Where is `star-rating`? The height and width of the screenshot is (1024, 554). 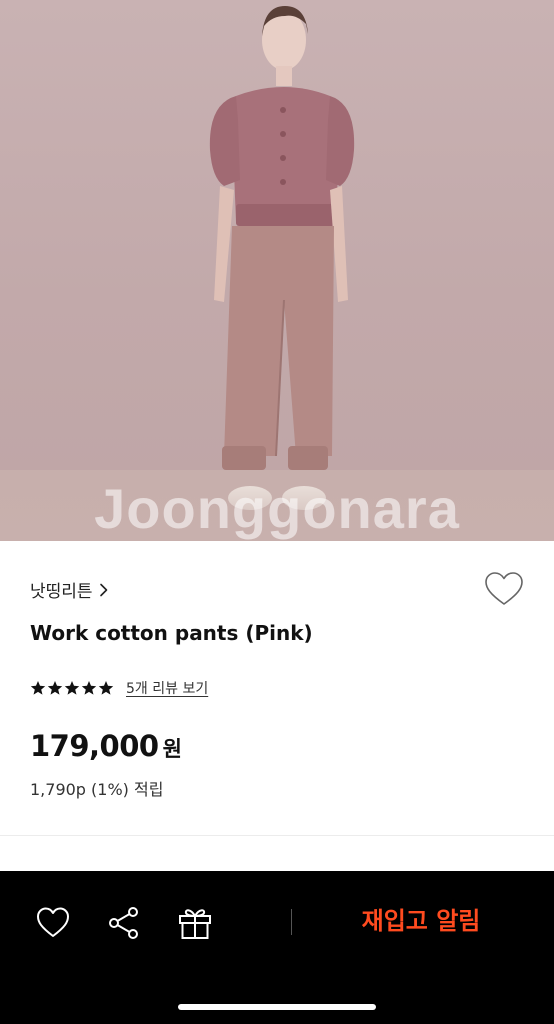 star-rating is located at coordinates (72, 688).